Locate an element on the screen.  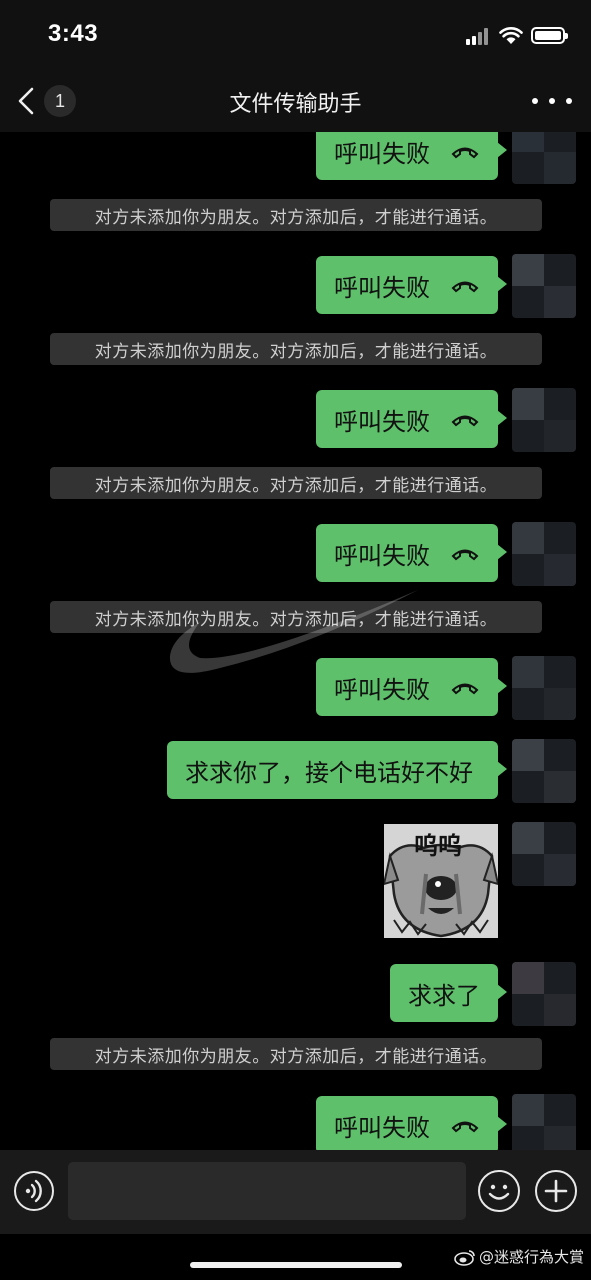
message-input is located at coordinates (267, 1191).